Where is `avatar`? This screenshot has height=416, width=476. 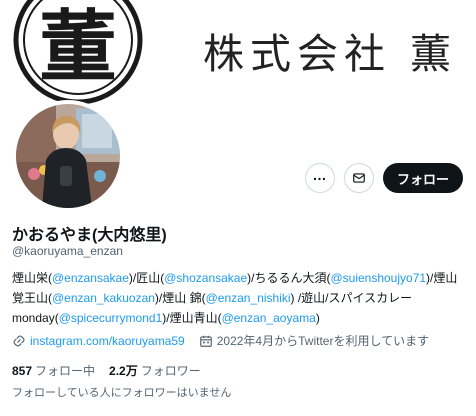 avatar is located at coordinates (68, 156).